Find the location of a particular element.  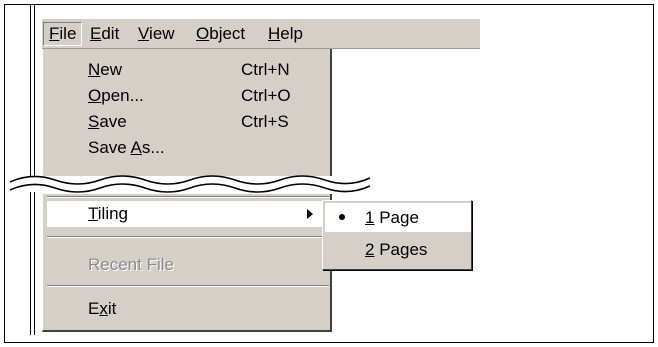

submenu-item-2-pages: 2 Pages is located at coordinates (398, 249).